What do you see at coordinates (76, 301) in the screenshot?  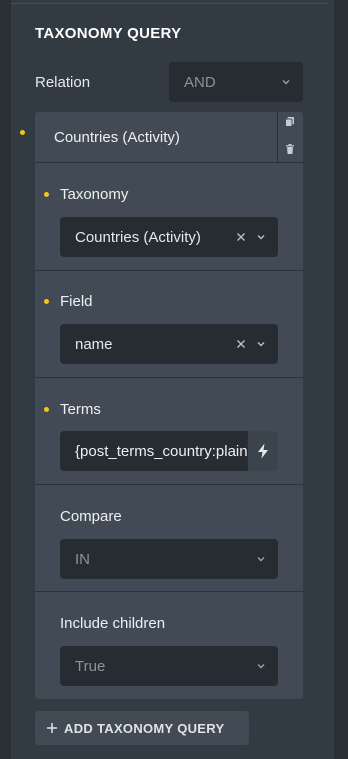 I see `field-label: Field` at bounding box center [76, 301].